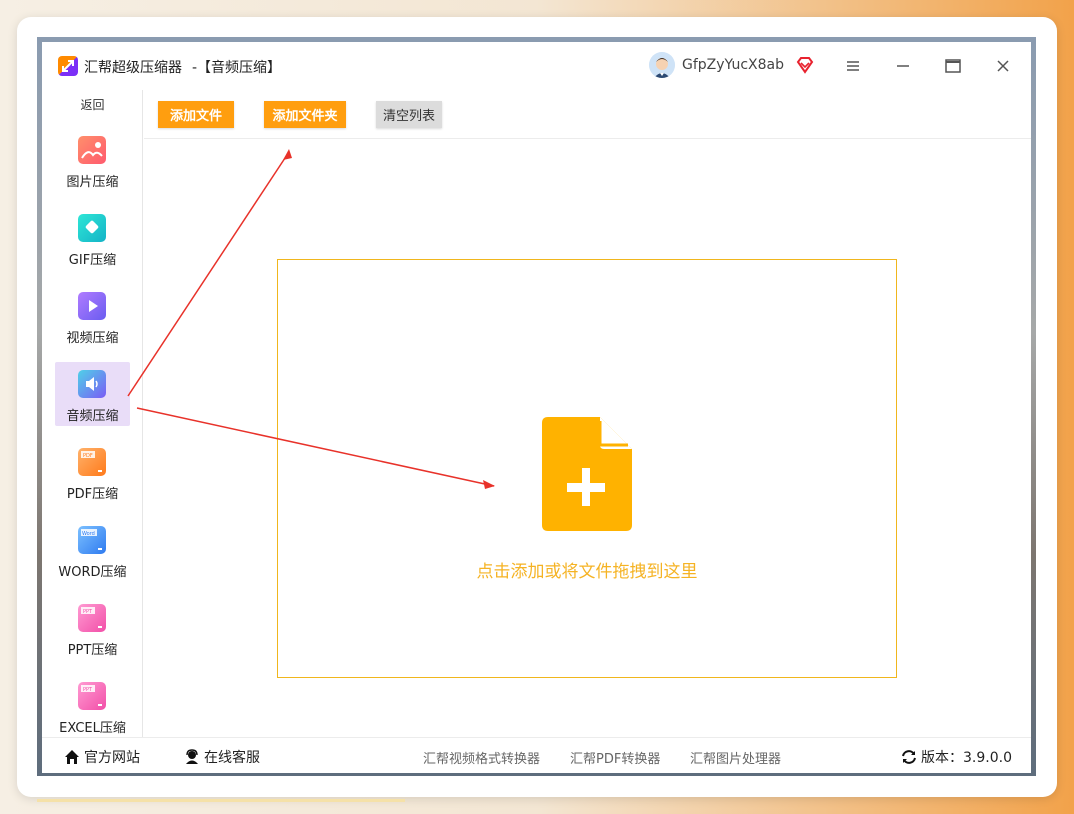  What do you see at coordinates (1003, 66) in the screenshot?
I see `close-icon` at bounding box center [1003, 66].